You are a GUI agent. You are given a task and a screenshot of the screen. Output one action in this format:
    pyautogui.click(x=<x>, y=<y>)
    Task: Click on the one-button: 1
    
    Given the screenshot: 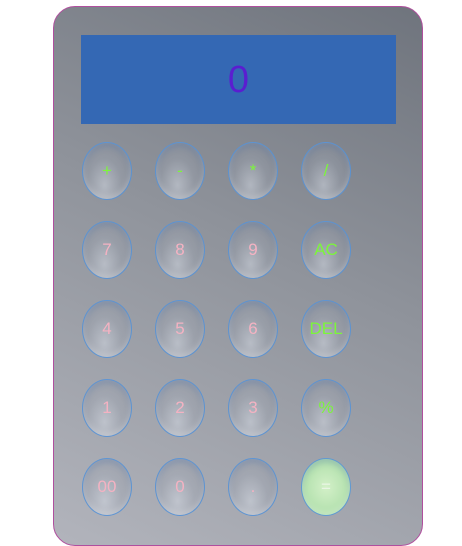 What is the action you would take?
    pyautogui.click(x=107, y=408)
    